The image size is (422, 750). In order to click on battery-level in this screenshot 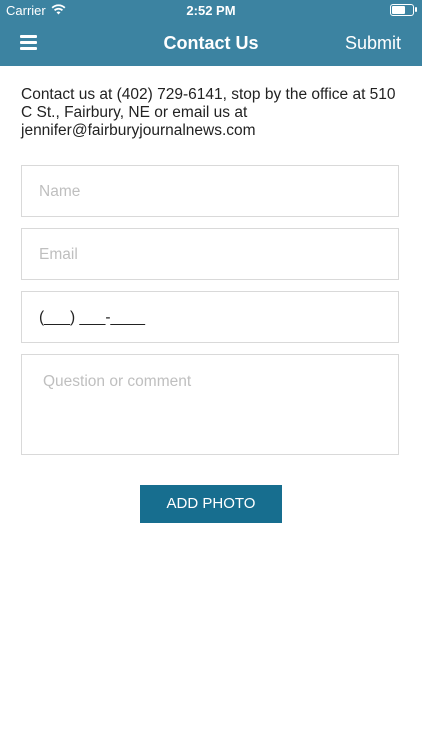, I will do `click(398, 10)`.